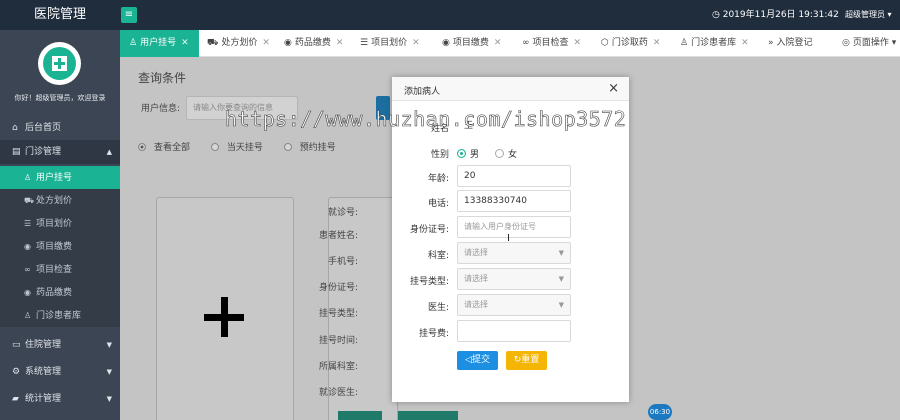 This screenshot has width=900, height=420. I want to click on tab-label: 门诊取药, so click(629, 43).